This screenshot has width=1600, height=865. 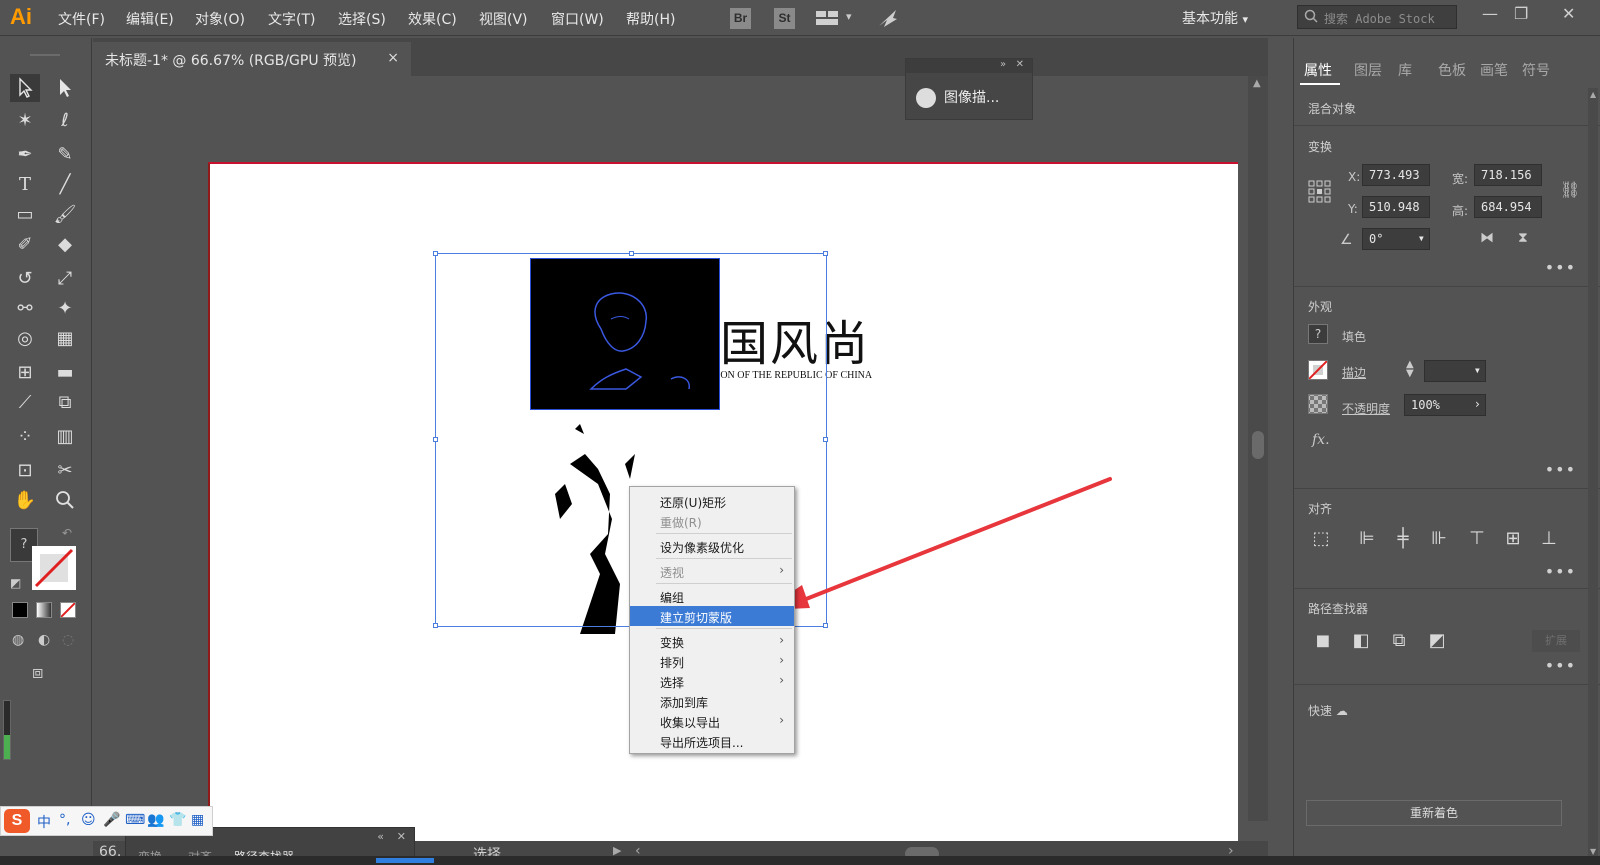 What do you see at coordinates (65, 372) in the screenshot?
I see `gradient-tool-icon: ▬` at bounding box center [65, 372].